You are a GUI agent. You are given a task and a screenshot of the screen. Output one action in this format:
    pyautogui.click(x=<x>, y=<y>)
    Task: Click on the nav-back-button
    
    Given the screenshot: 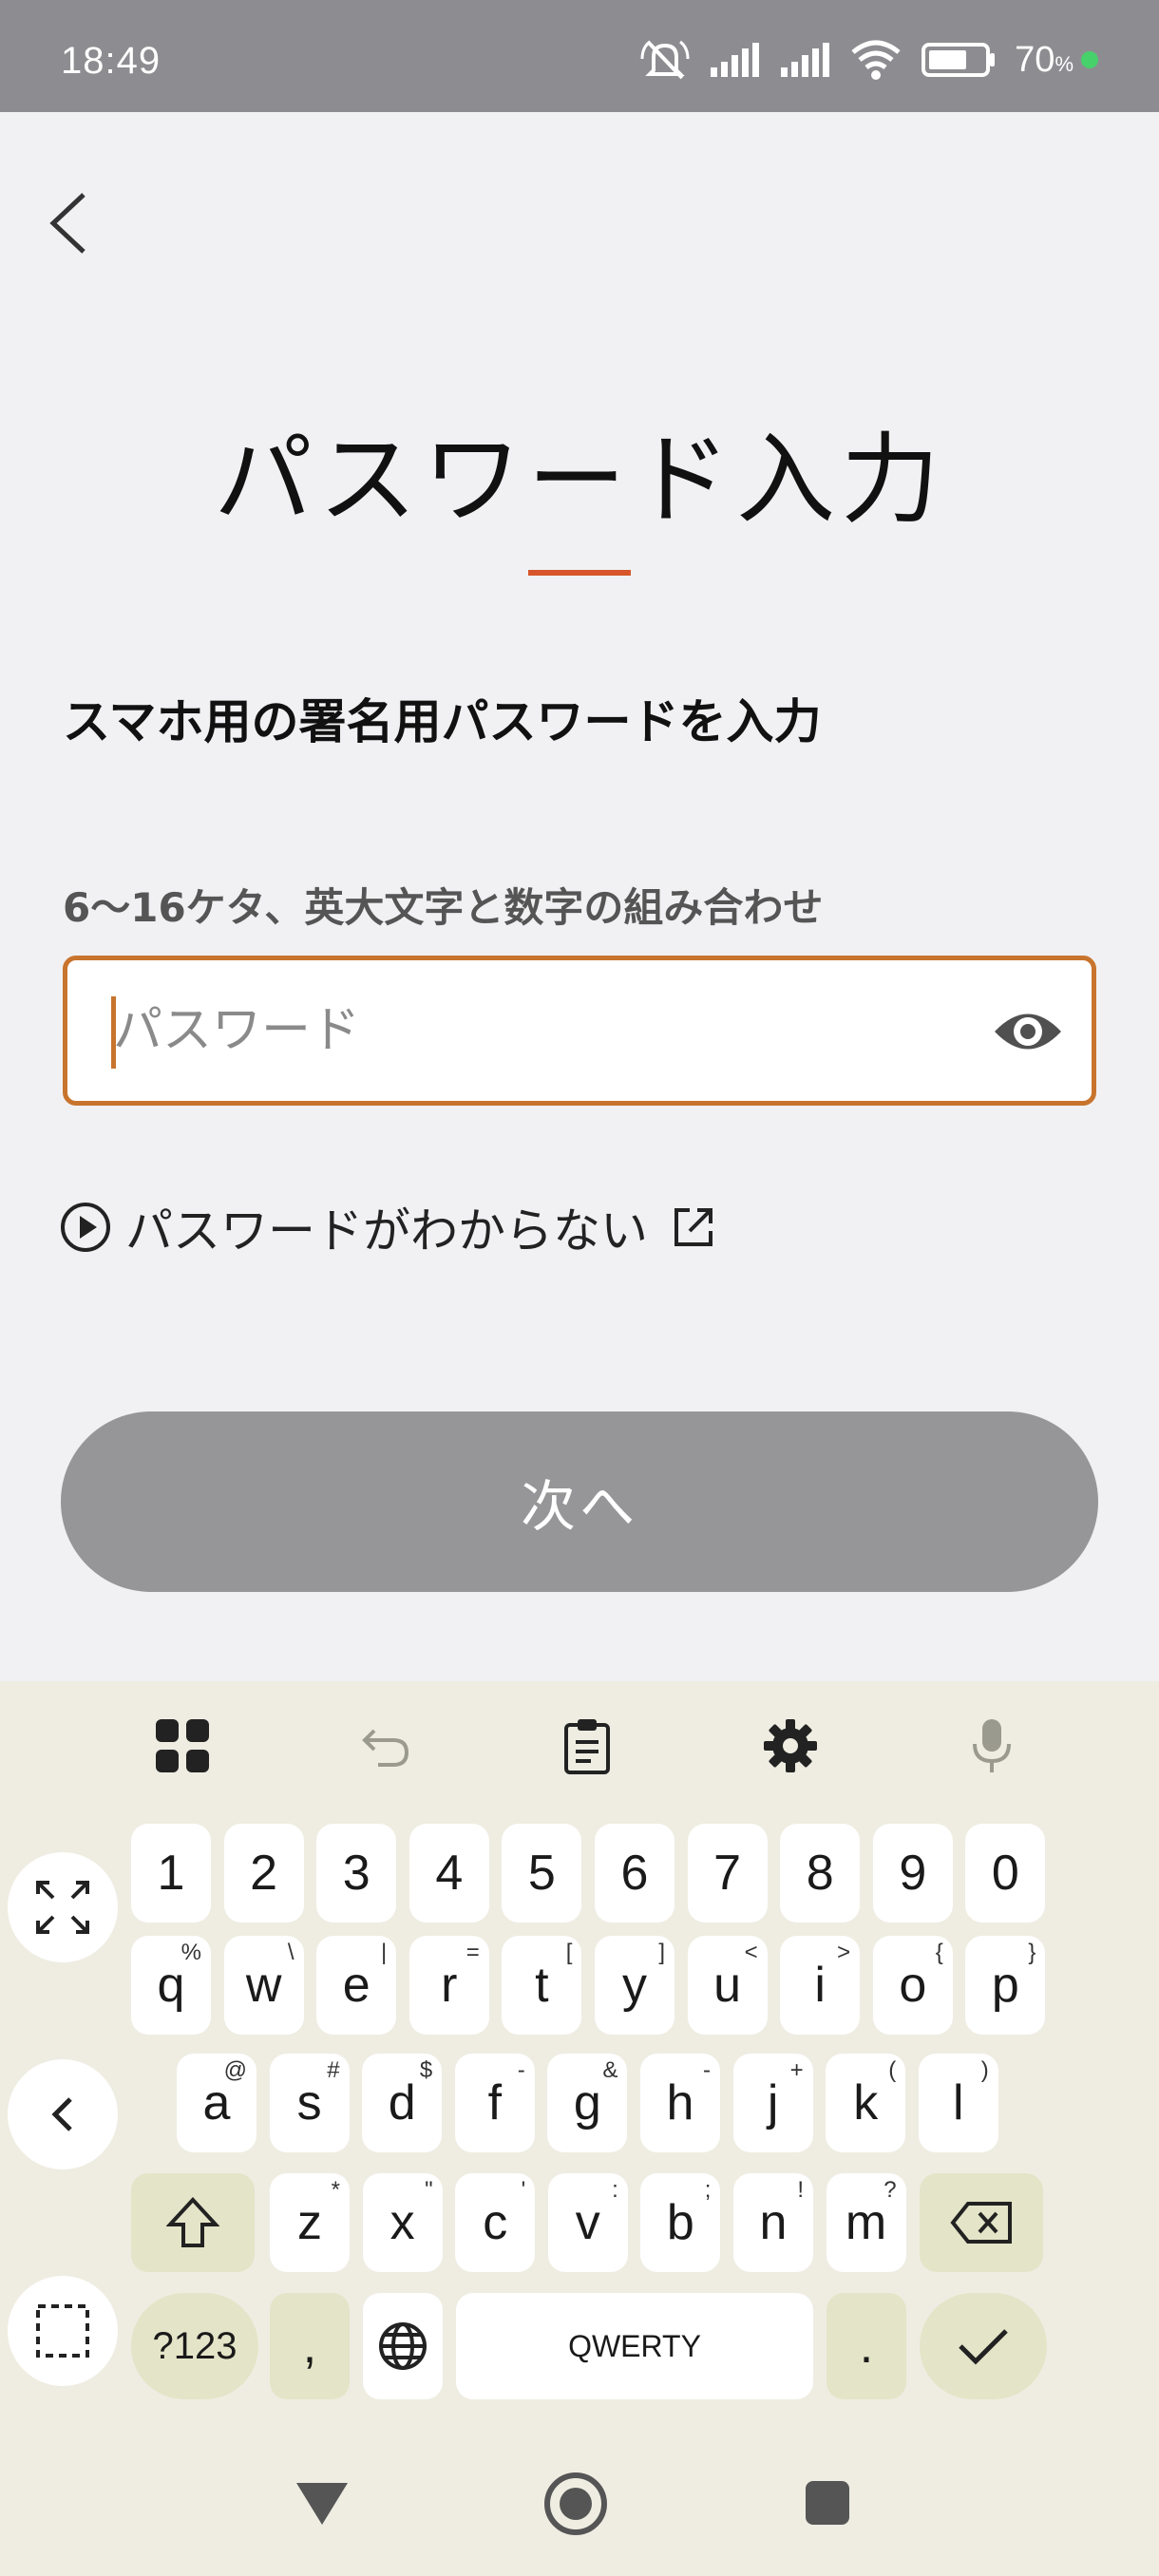 What is the action you would take?
    pyautogui.click(x=322, y=2503)
    